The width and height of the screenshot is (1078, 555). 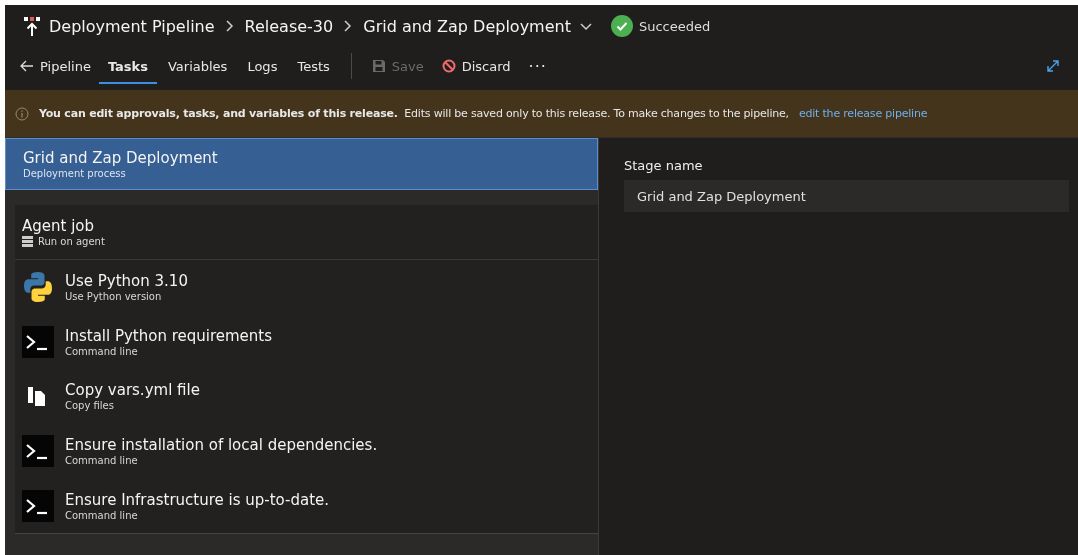 What do you see at coordinates (537, 66) in the screenshot?
I see `more-button: ···` at bounding box center [537, 66].